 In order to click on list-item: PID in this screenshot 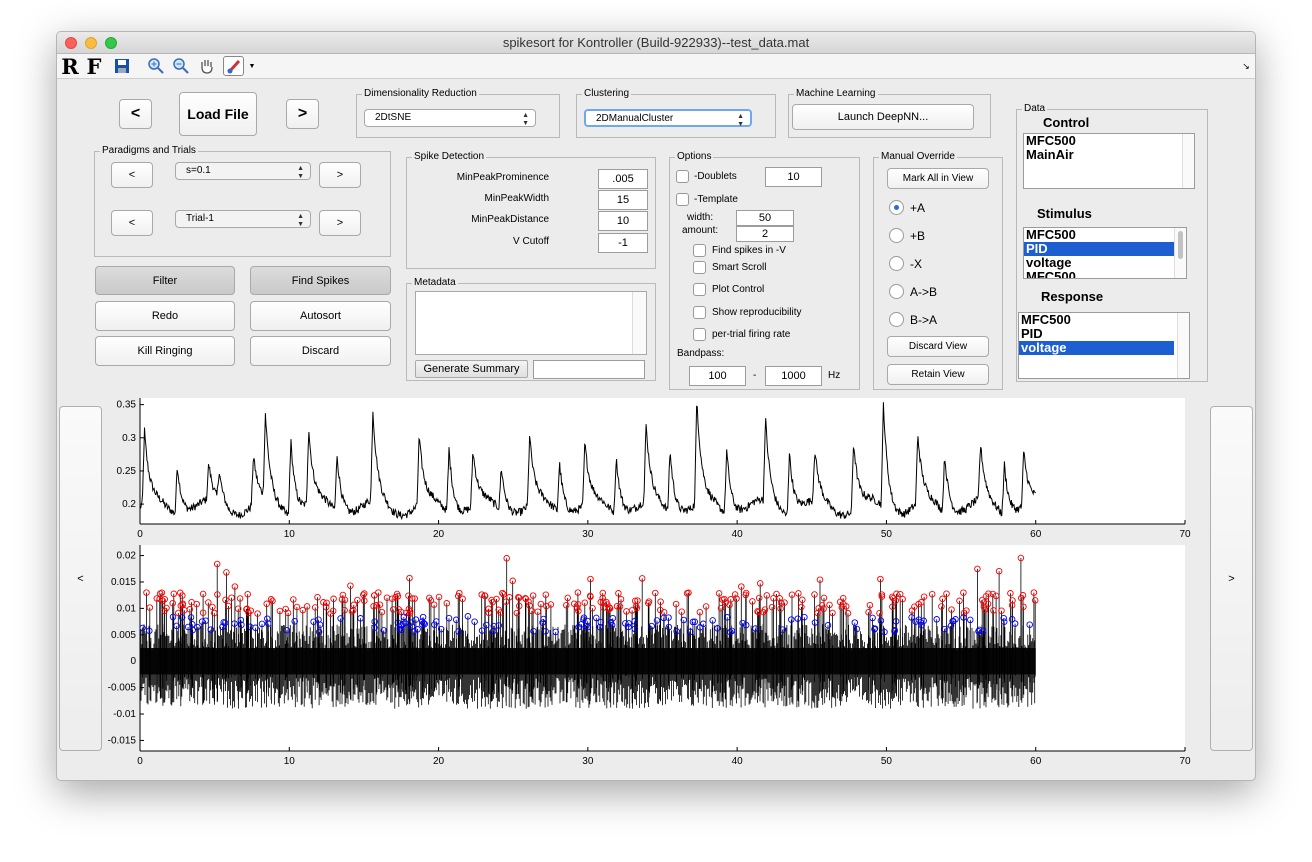, I will do `click(1104, 334)`.